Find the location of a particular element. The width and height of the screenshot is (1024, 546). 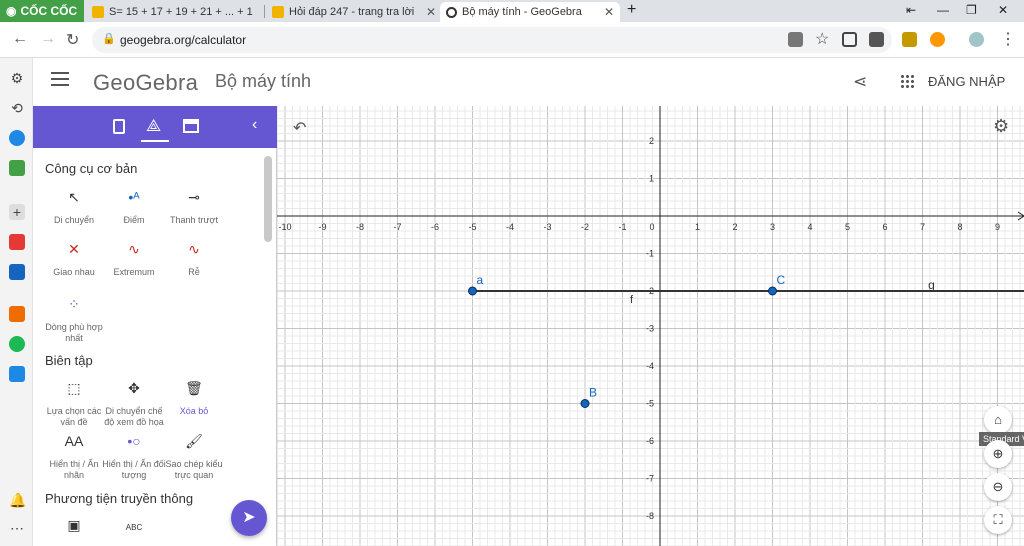

tool-delete: 🗑 Xóa bỏ is located at coordinates (194, 399).